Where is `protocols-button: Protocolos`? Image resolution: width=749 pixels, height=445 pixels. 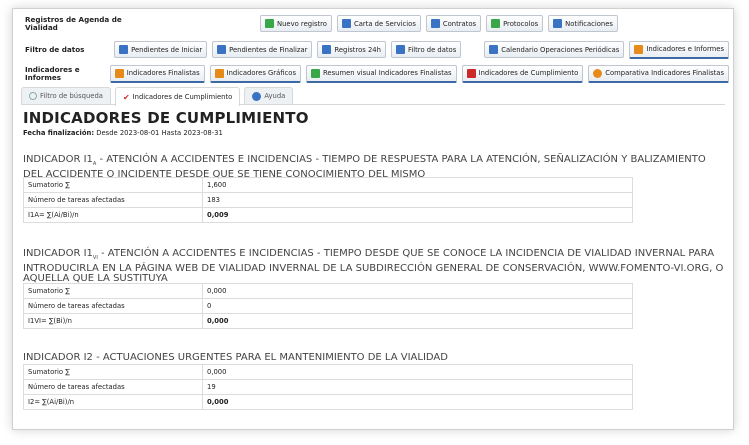
protocols-button: Protocolos is located at coordinates (515, 23).